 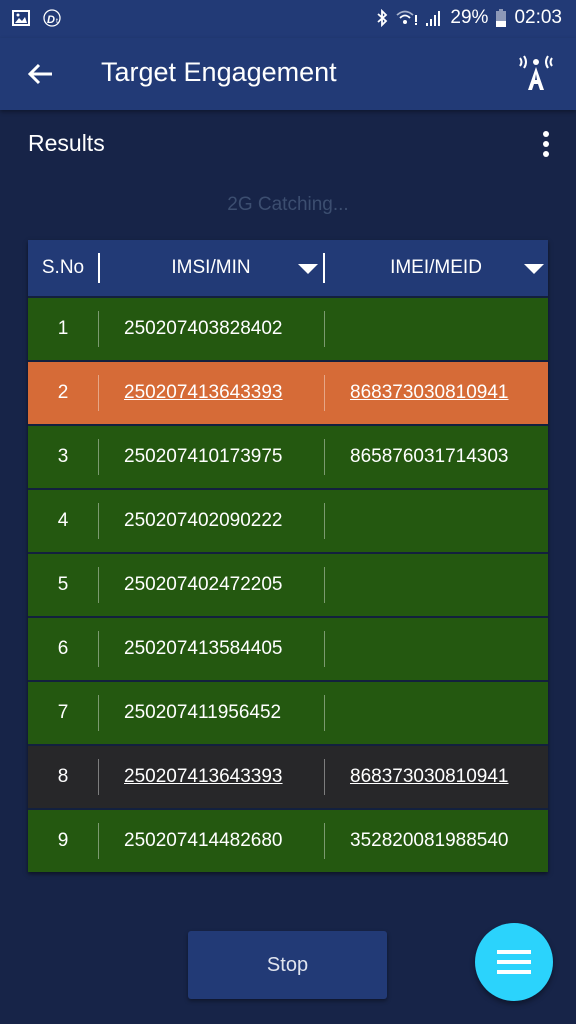 What do you see at coordinates (63, 584) in the screenshot?
I see `cell-sno: 5` at bounding box center [63, 584].